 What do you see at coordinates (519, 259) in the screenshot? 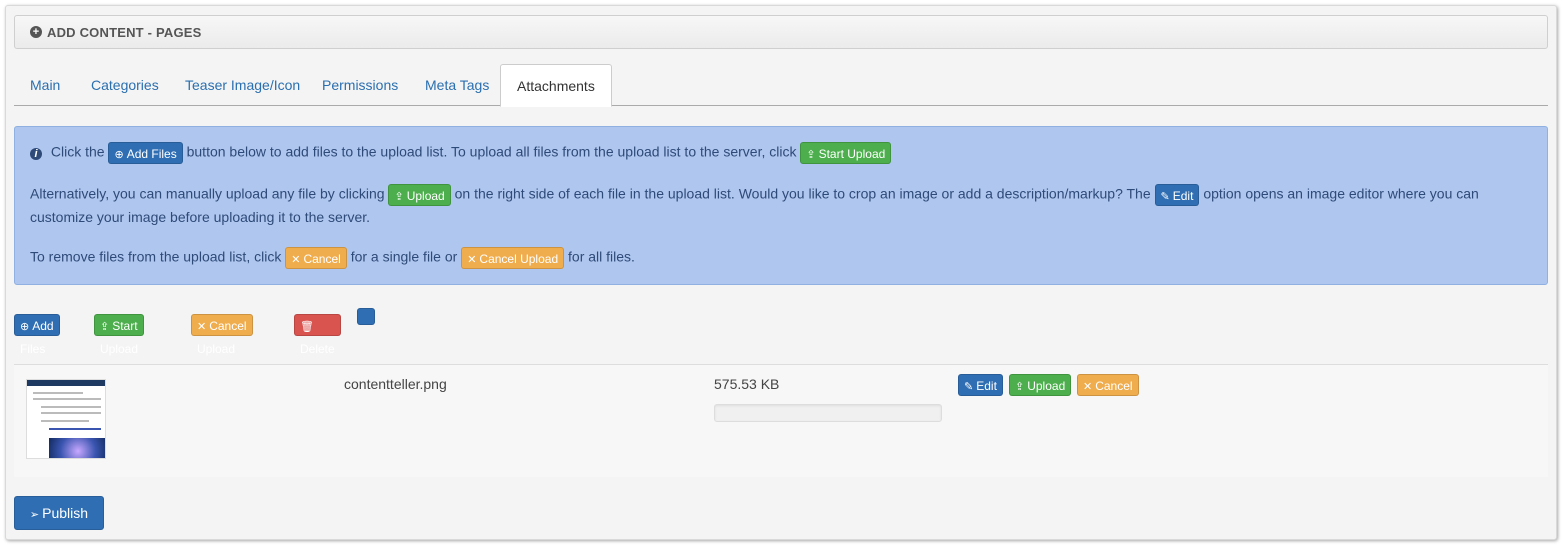
I see `label: Cancel Upload` at bounding box center [519, 259].